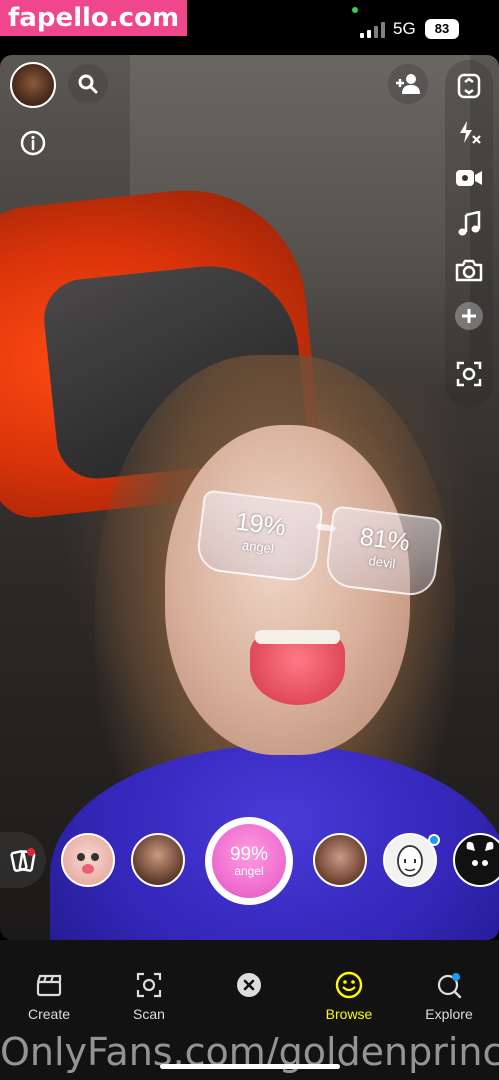 Image resolution: width=499 pixels, height=1080 pixels. Describe the element at coordinates (349, 985) in the screenshot. I see `smile-icon` at that location.